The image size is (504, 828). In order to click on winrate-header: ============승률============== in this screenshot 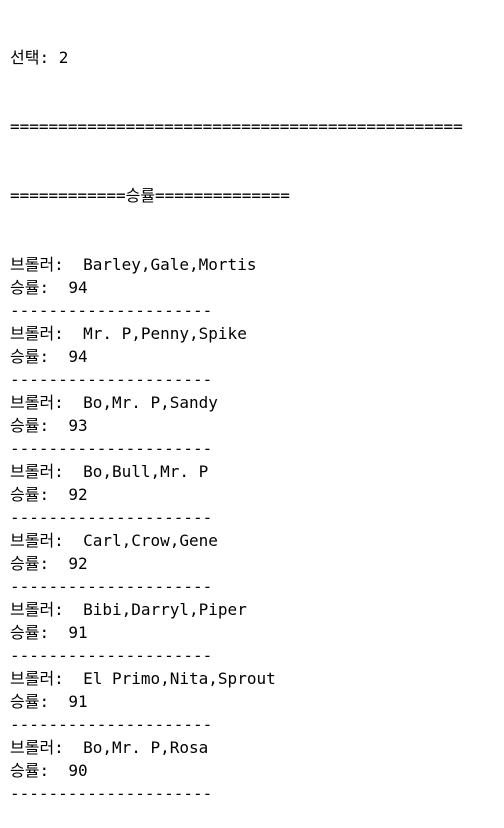, I will do `click(150, 195)`.